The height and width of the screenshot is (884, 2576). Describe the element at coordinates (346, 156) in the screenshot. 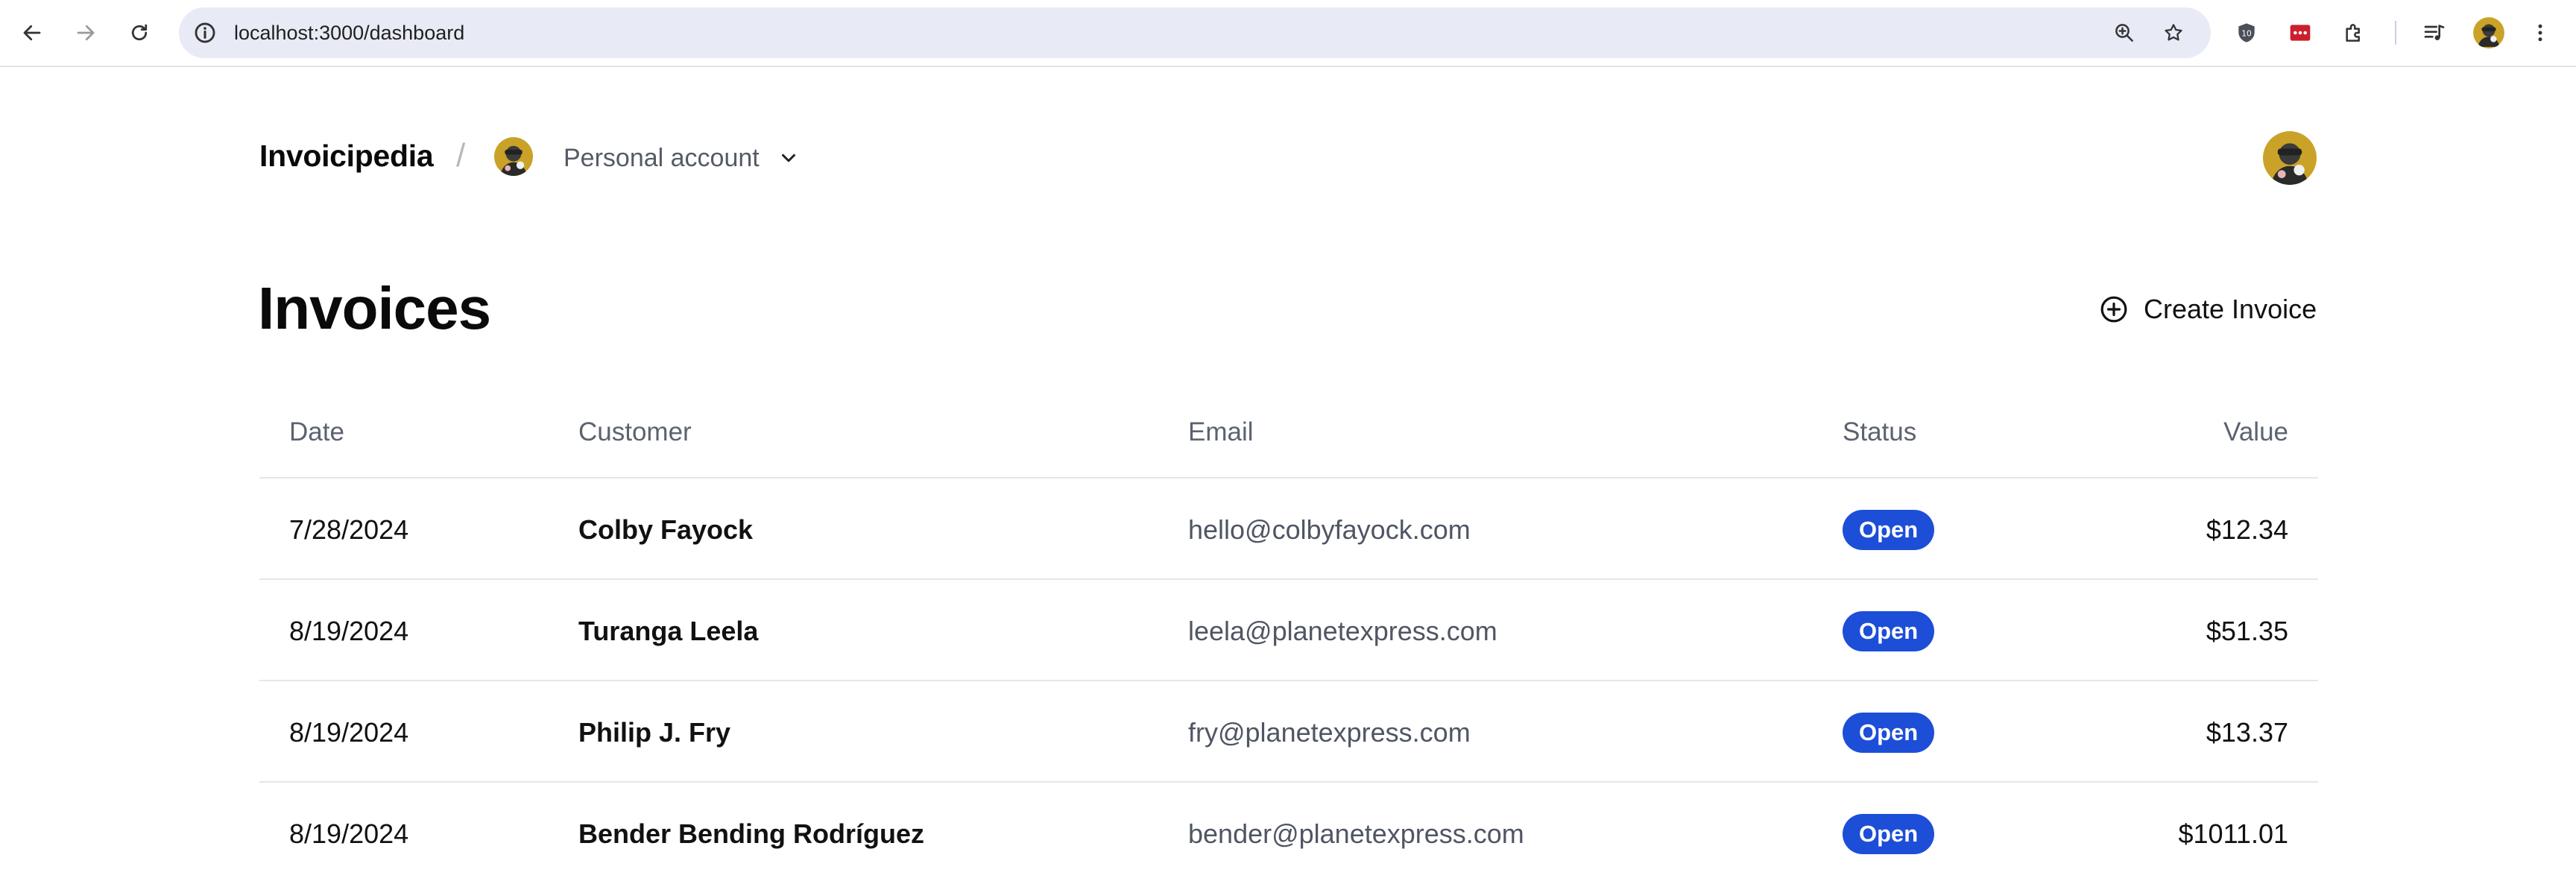

I see `app-brand: Invoicipedia` at that location.